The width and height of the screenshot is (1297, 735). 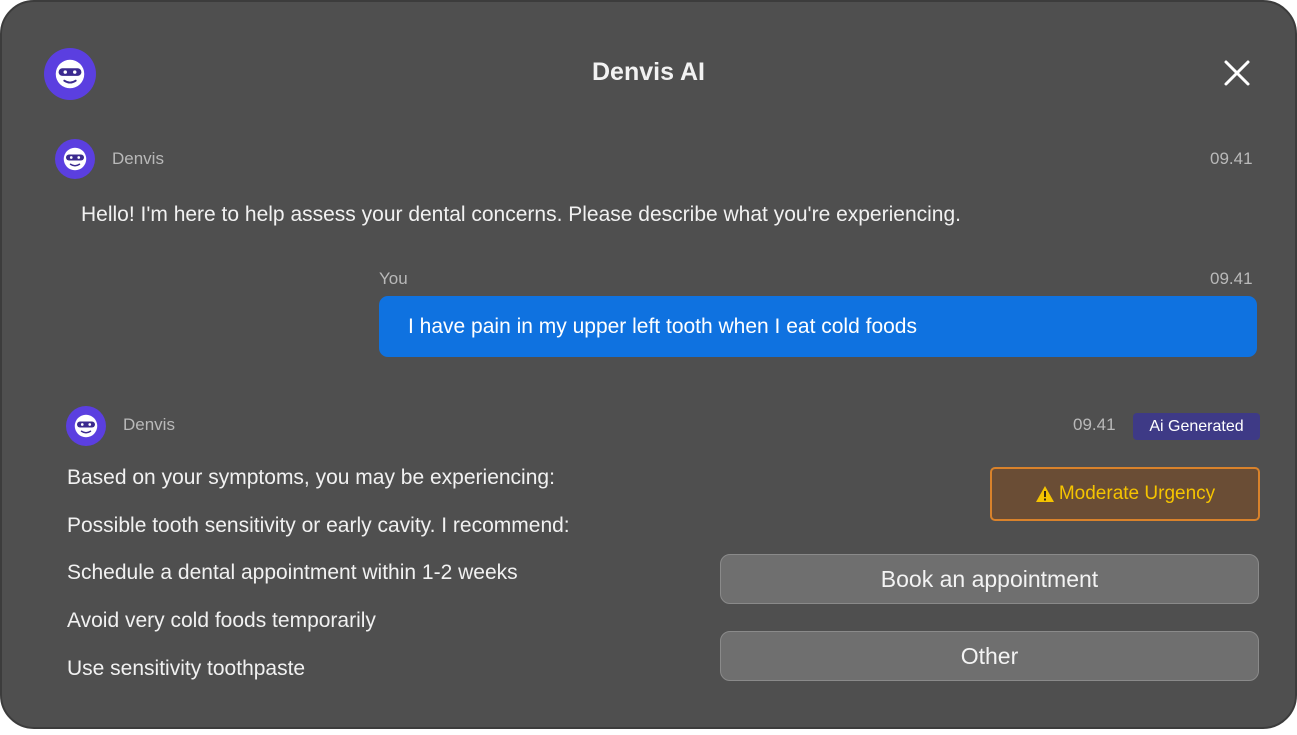 What do you see at coordinates (221, 620) in the screenshot?
I see `response-line: Avoid very cold foods temporarily` at bounding box center [221, 620].